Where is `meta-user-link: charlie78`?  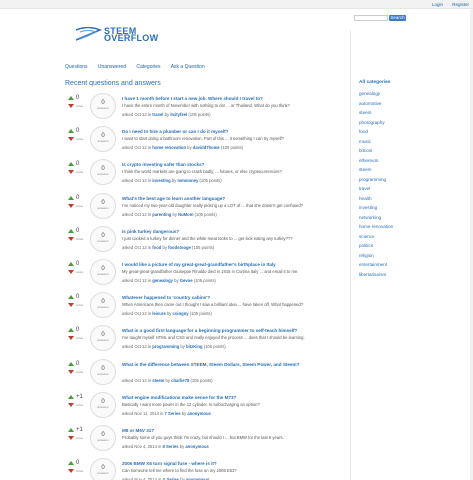 meta-user-link: charlie78 is located at coordinates (180, 380).